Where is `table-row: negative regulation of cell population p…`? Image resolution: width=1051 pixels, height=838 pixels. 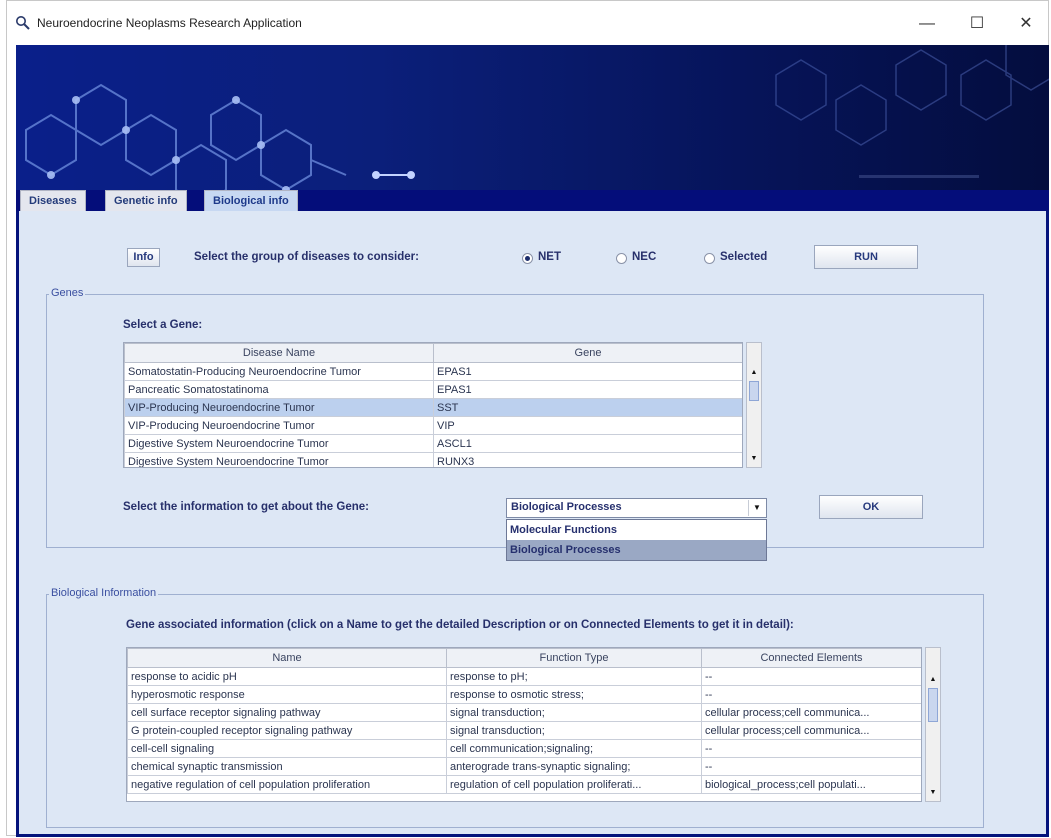 table-row: negative regulation of cell population p… is located at coordinates (524, 784).